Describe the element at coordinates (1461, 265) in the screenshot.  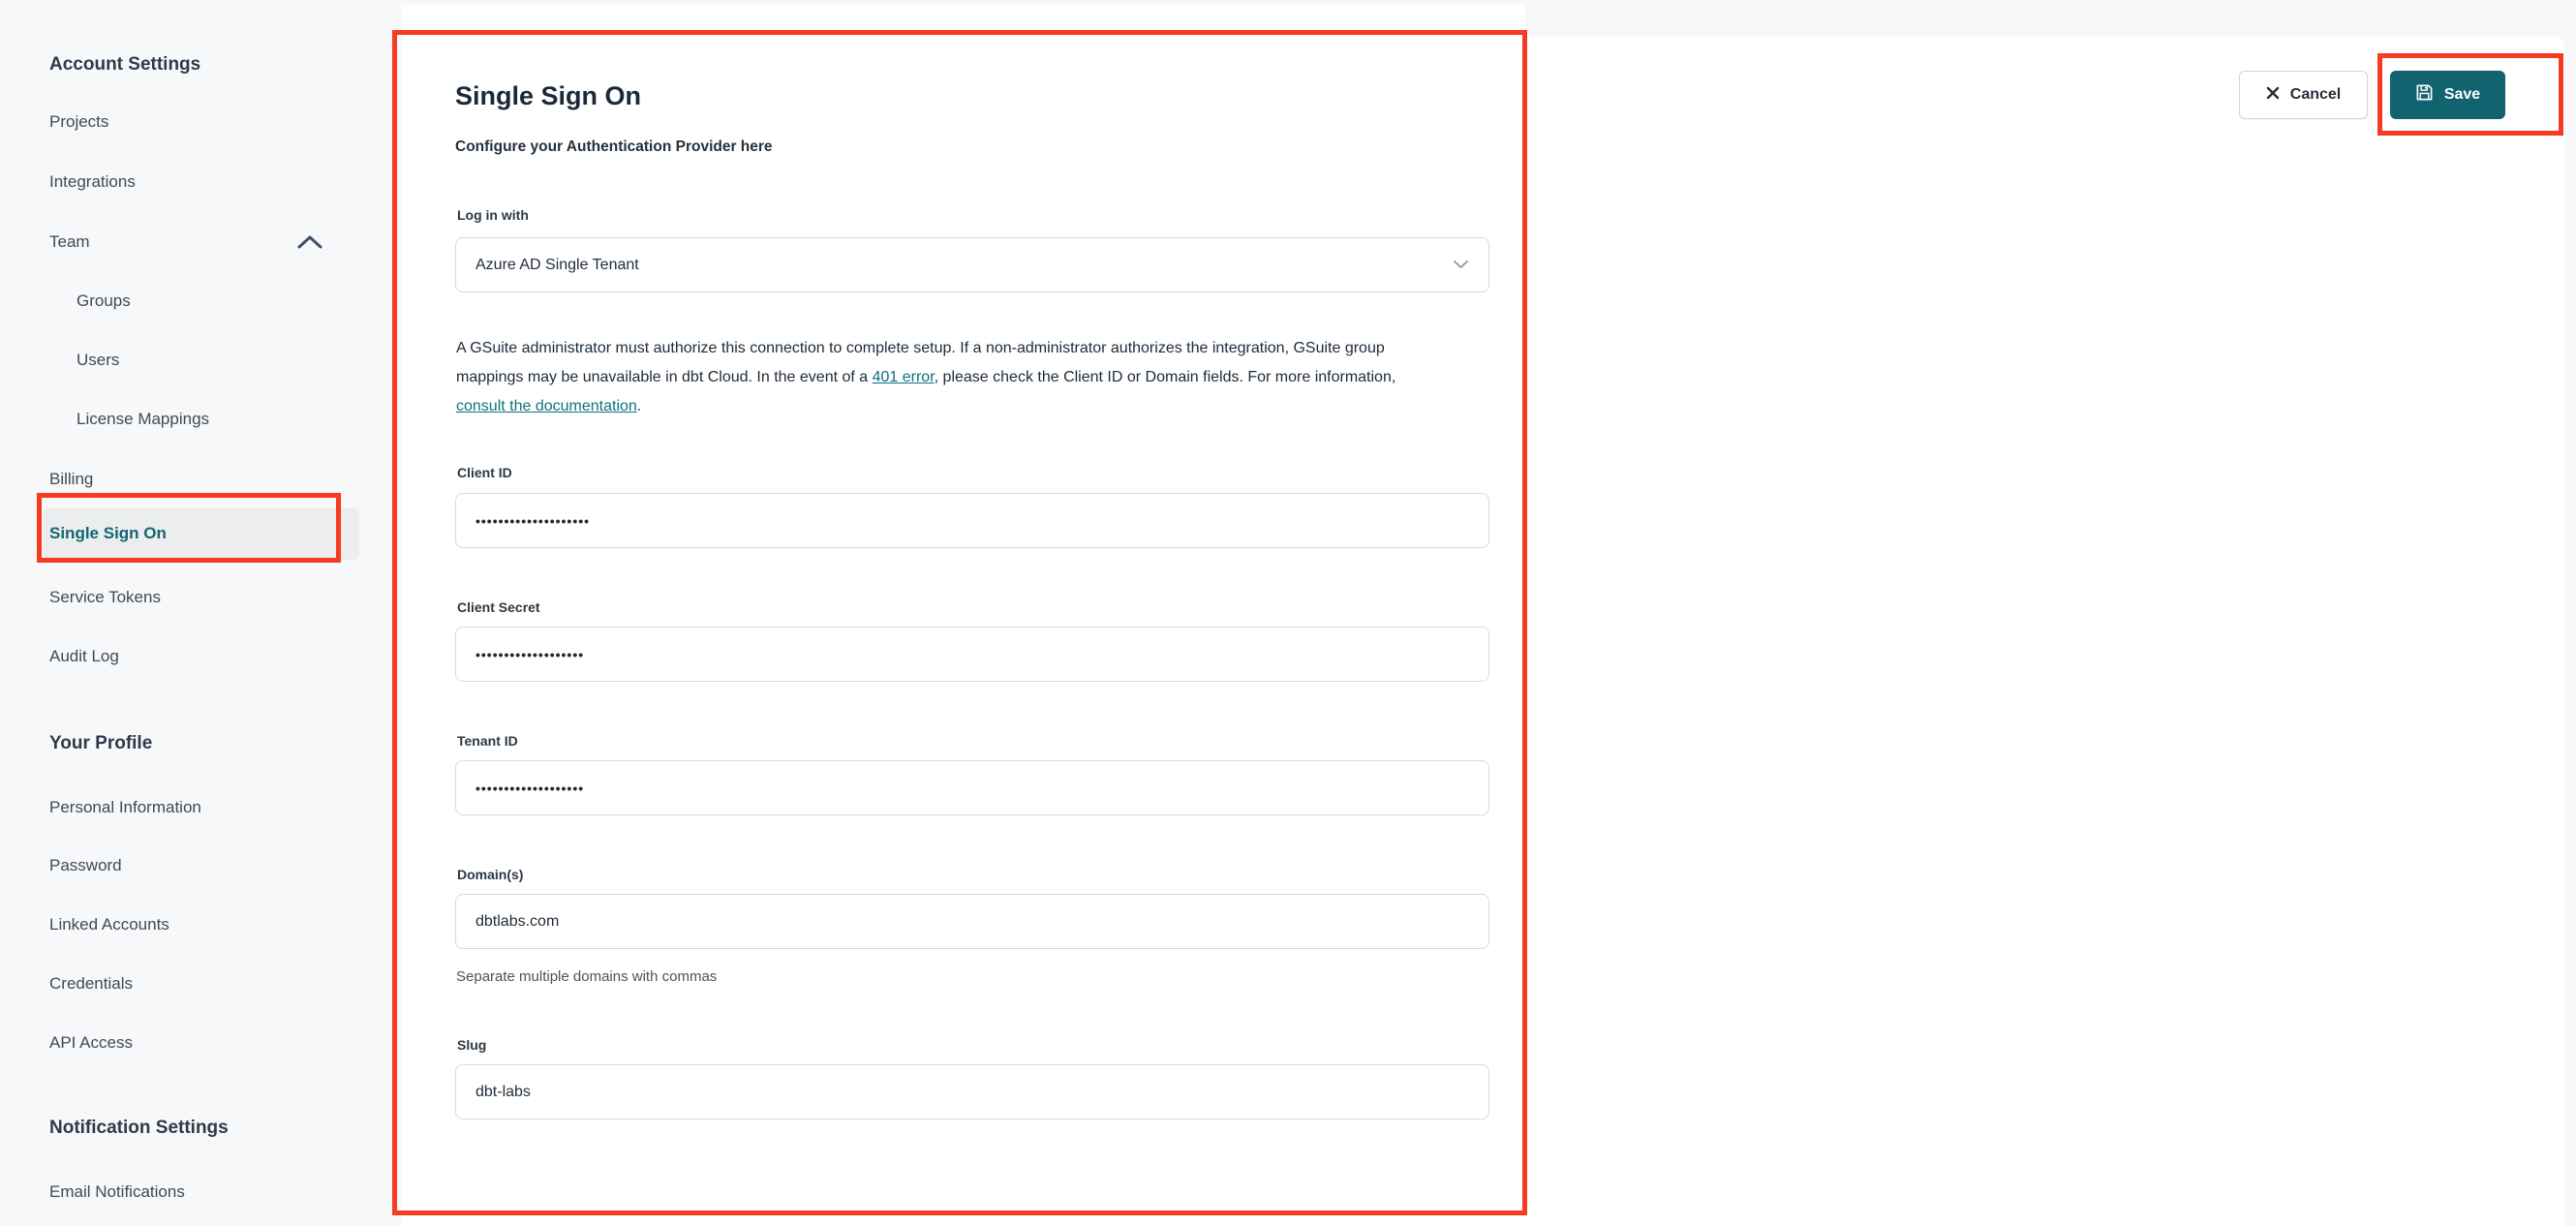
I see `chevron-down-icon` at that location.